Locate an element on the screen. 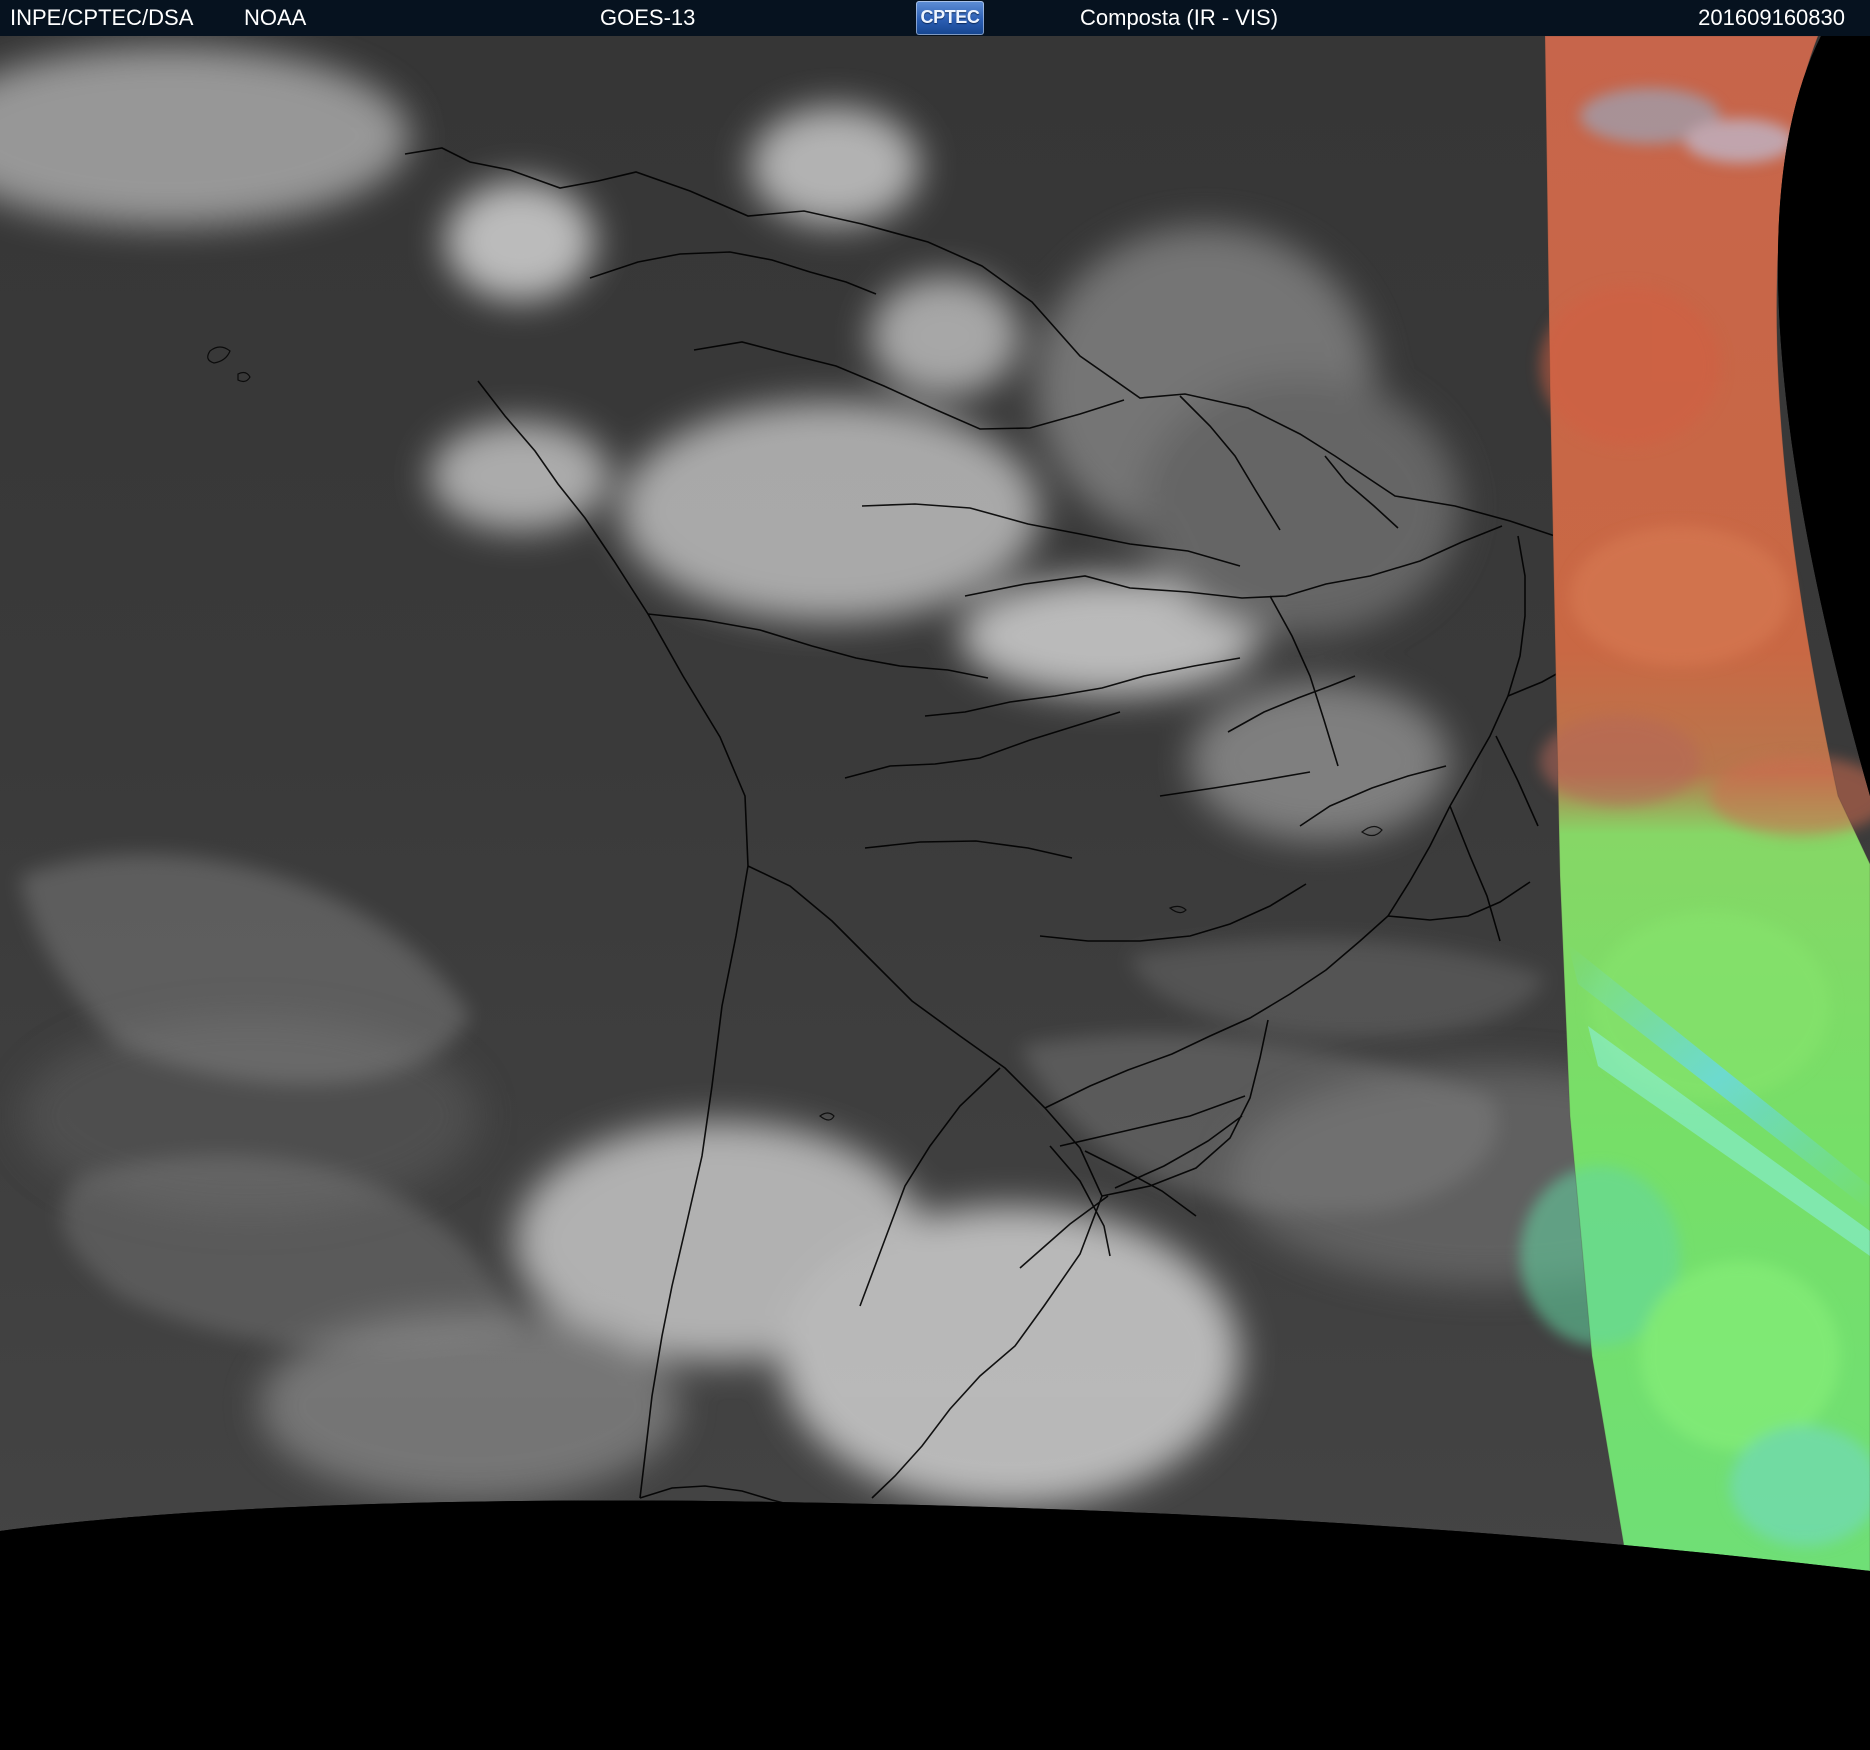  cloud-south-atlantic-front is located at coordinates (1010, 1356).